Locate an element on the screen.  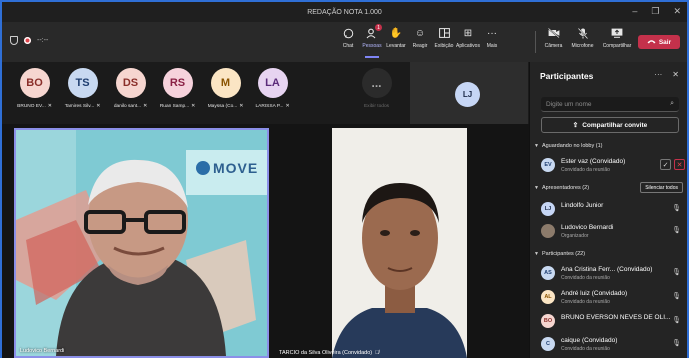
participant-role: Organizador is located at coordinates (575, 236).